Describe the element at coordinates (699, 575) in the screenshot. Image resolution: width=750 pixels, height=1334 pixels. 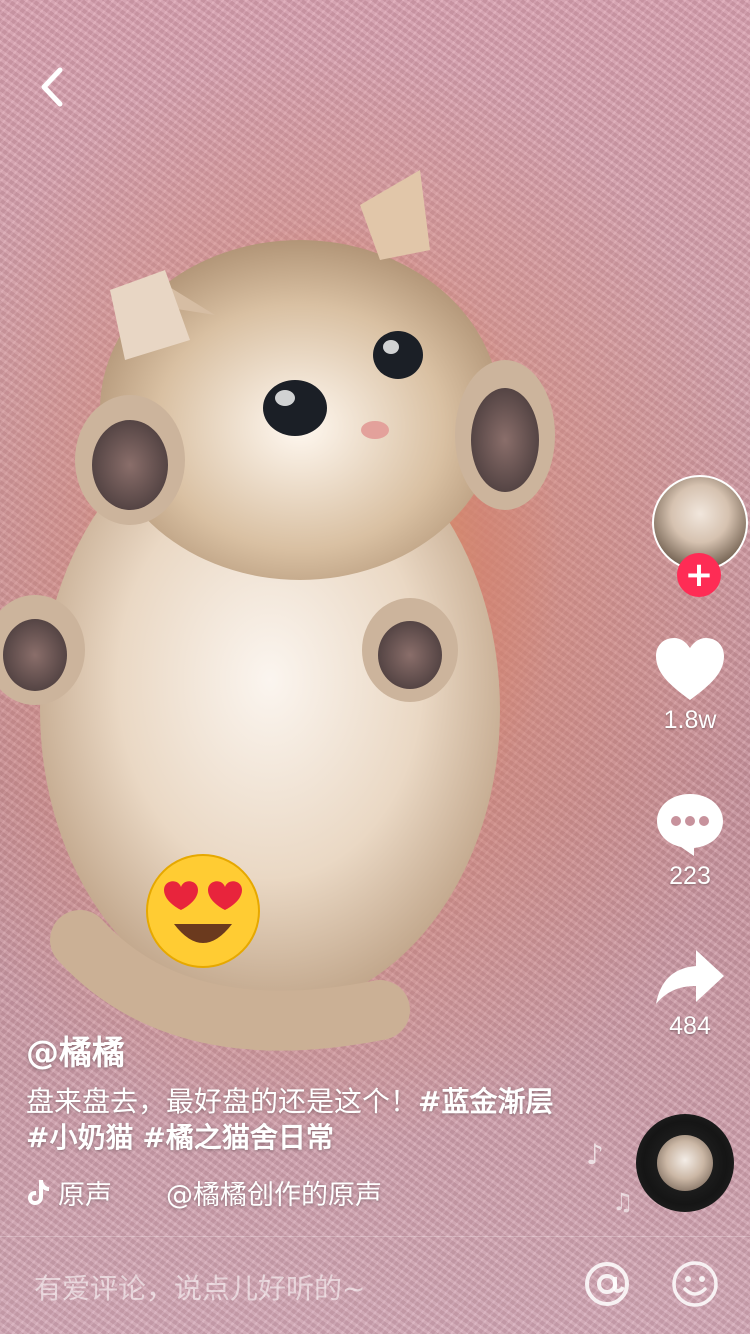
I see `follow-button: +` at that location.